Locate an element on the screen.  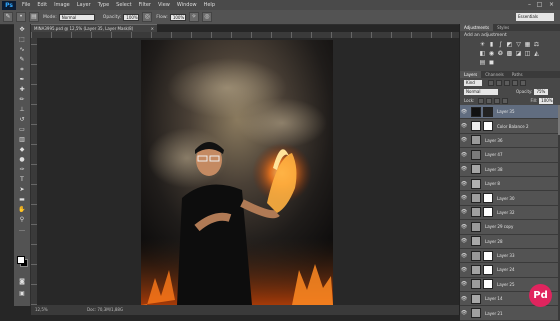
lock-image-icon is located at coordinates (489, 100).